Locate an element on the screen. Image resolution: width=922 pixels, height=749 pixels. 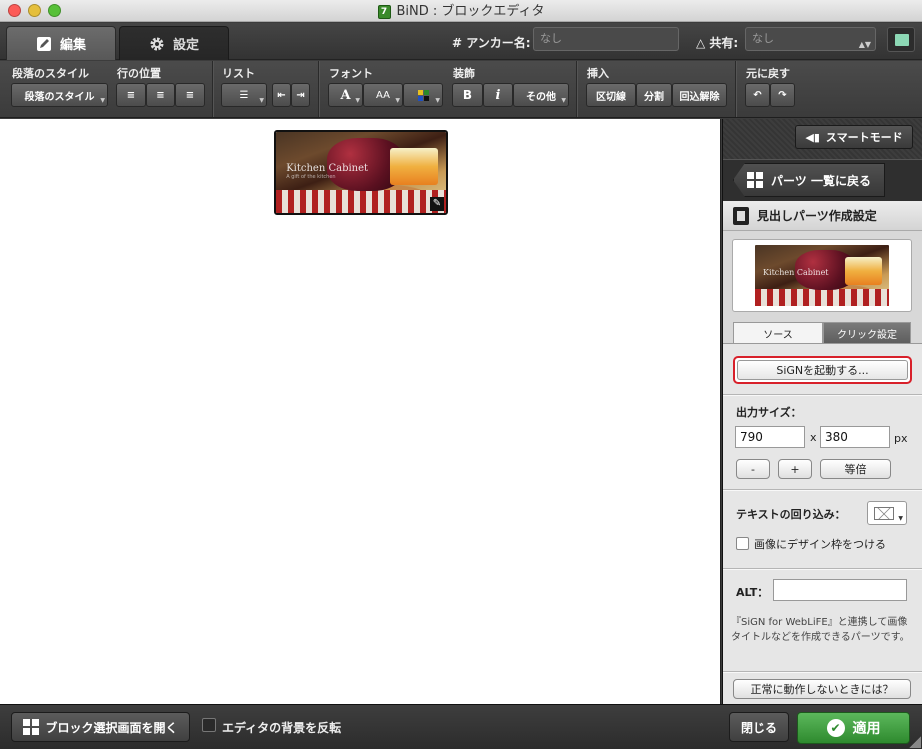
alt-input is located at coordinates (840, 590).